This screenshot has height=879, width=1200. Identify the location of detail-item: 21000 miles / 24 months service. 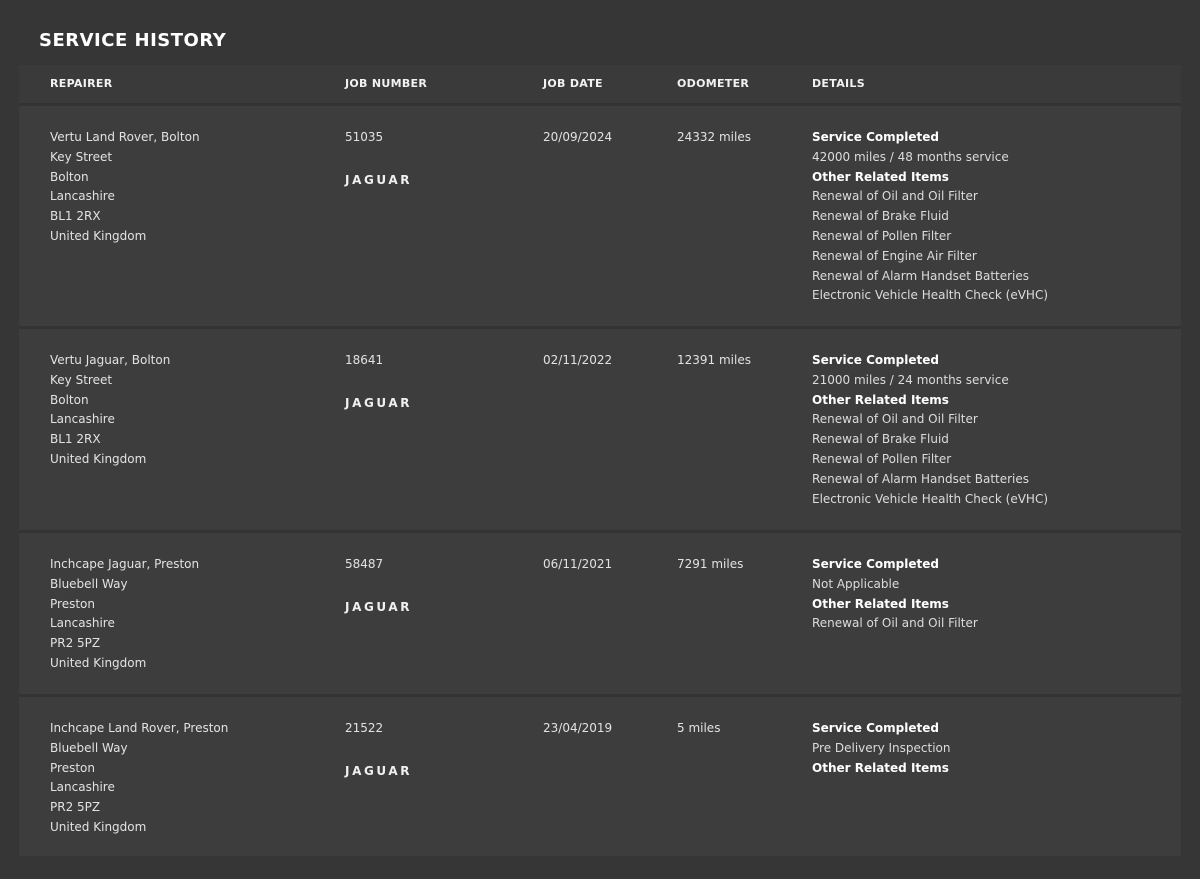
(910, 379).